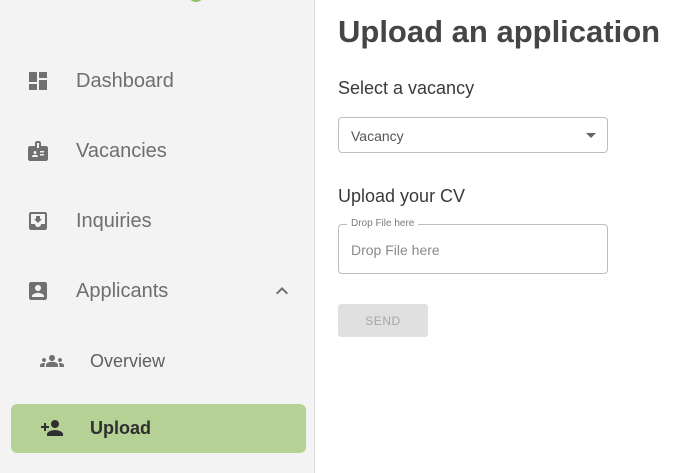  I want to click on sidebar-item-label: Upload, so click(120, 428).